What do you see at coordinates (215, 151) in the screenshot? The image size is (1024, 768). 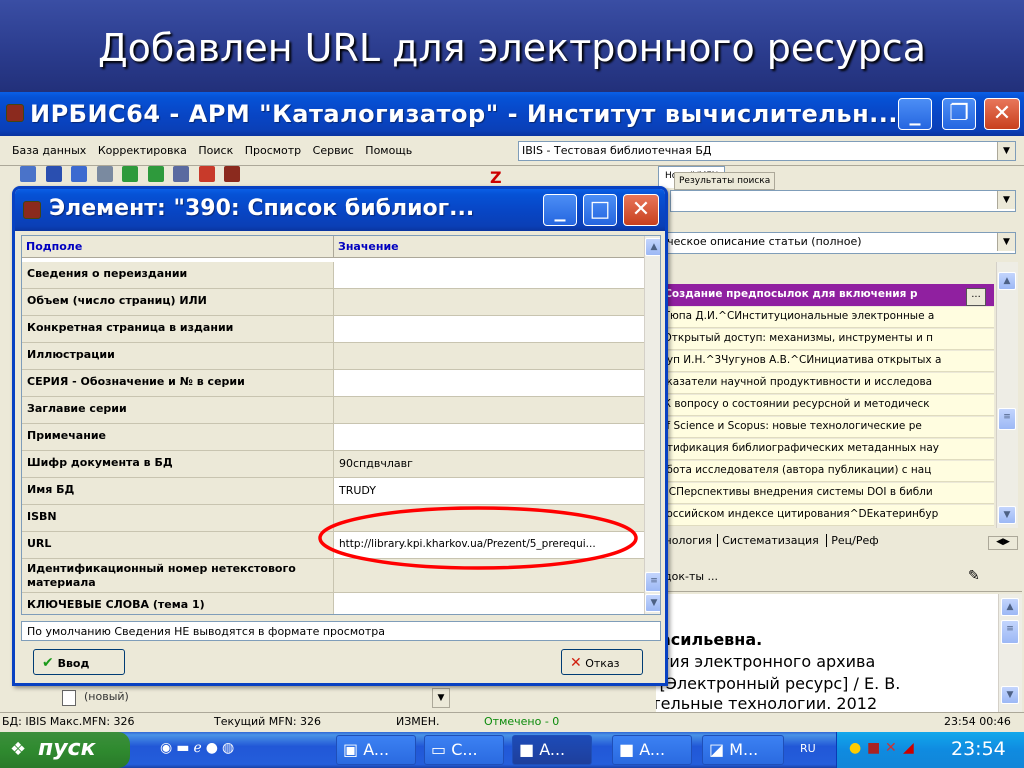 I see `menu-search: Поиск` at bounding box center [215, 151].